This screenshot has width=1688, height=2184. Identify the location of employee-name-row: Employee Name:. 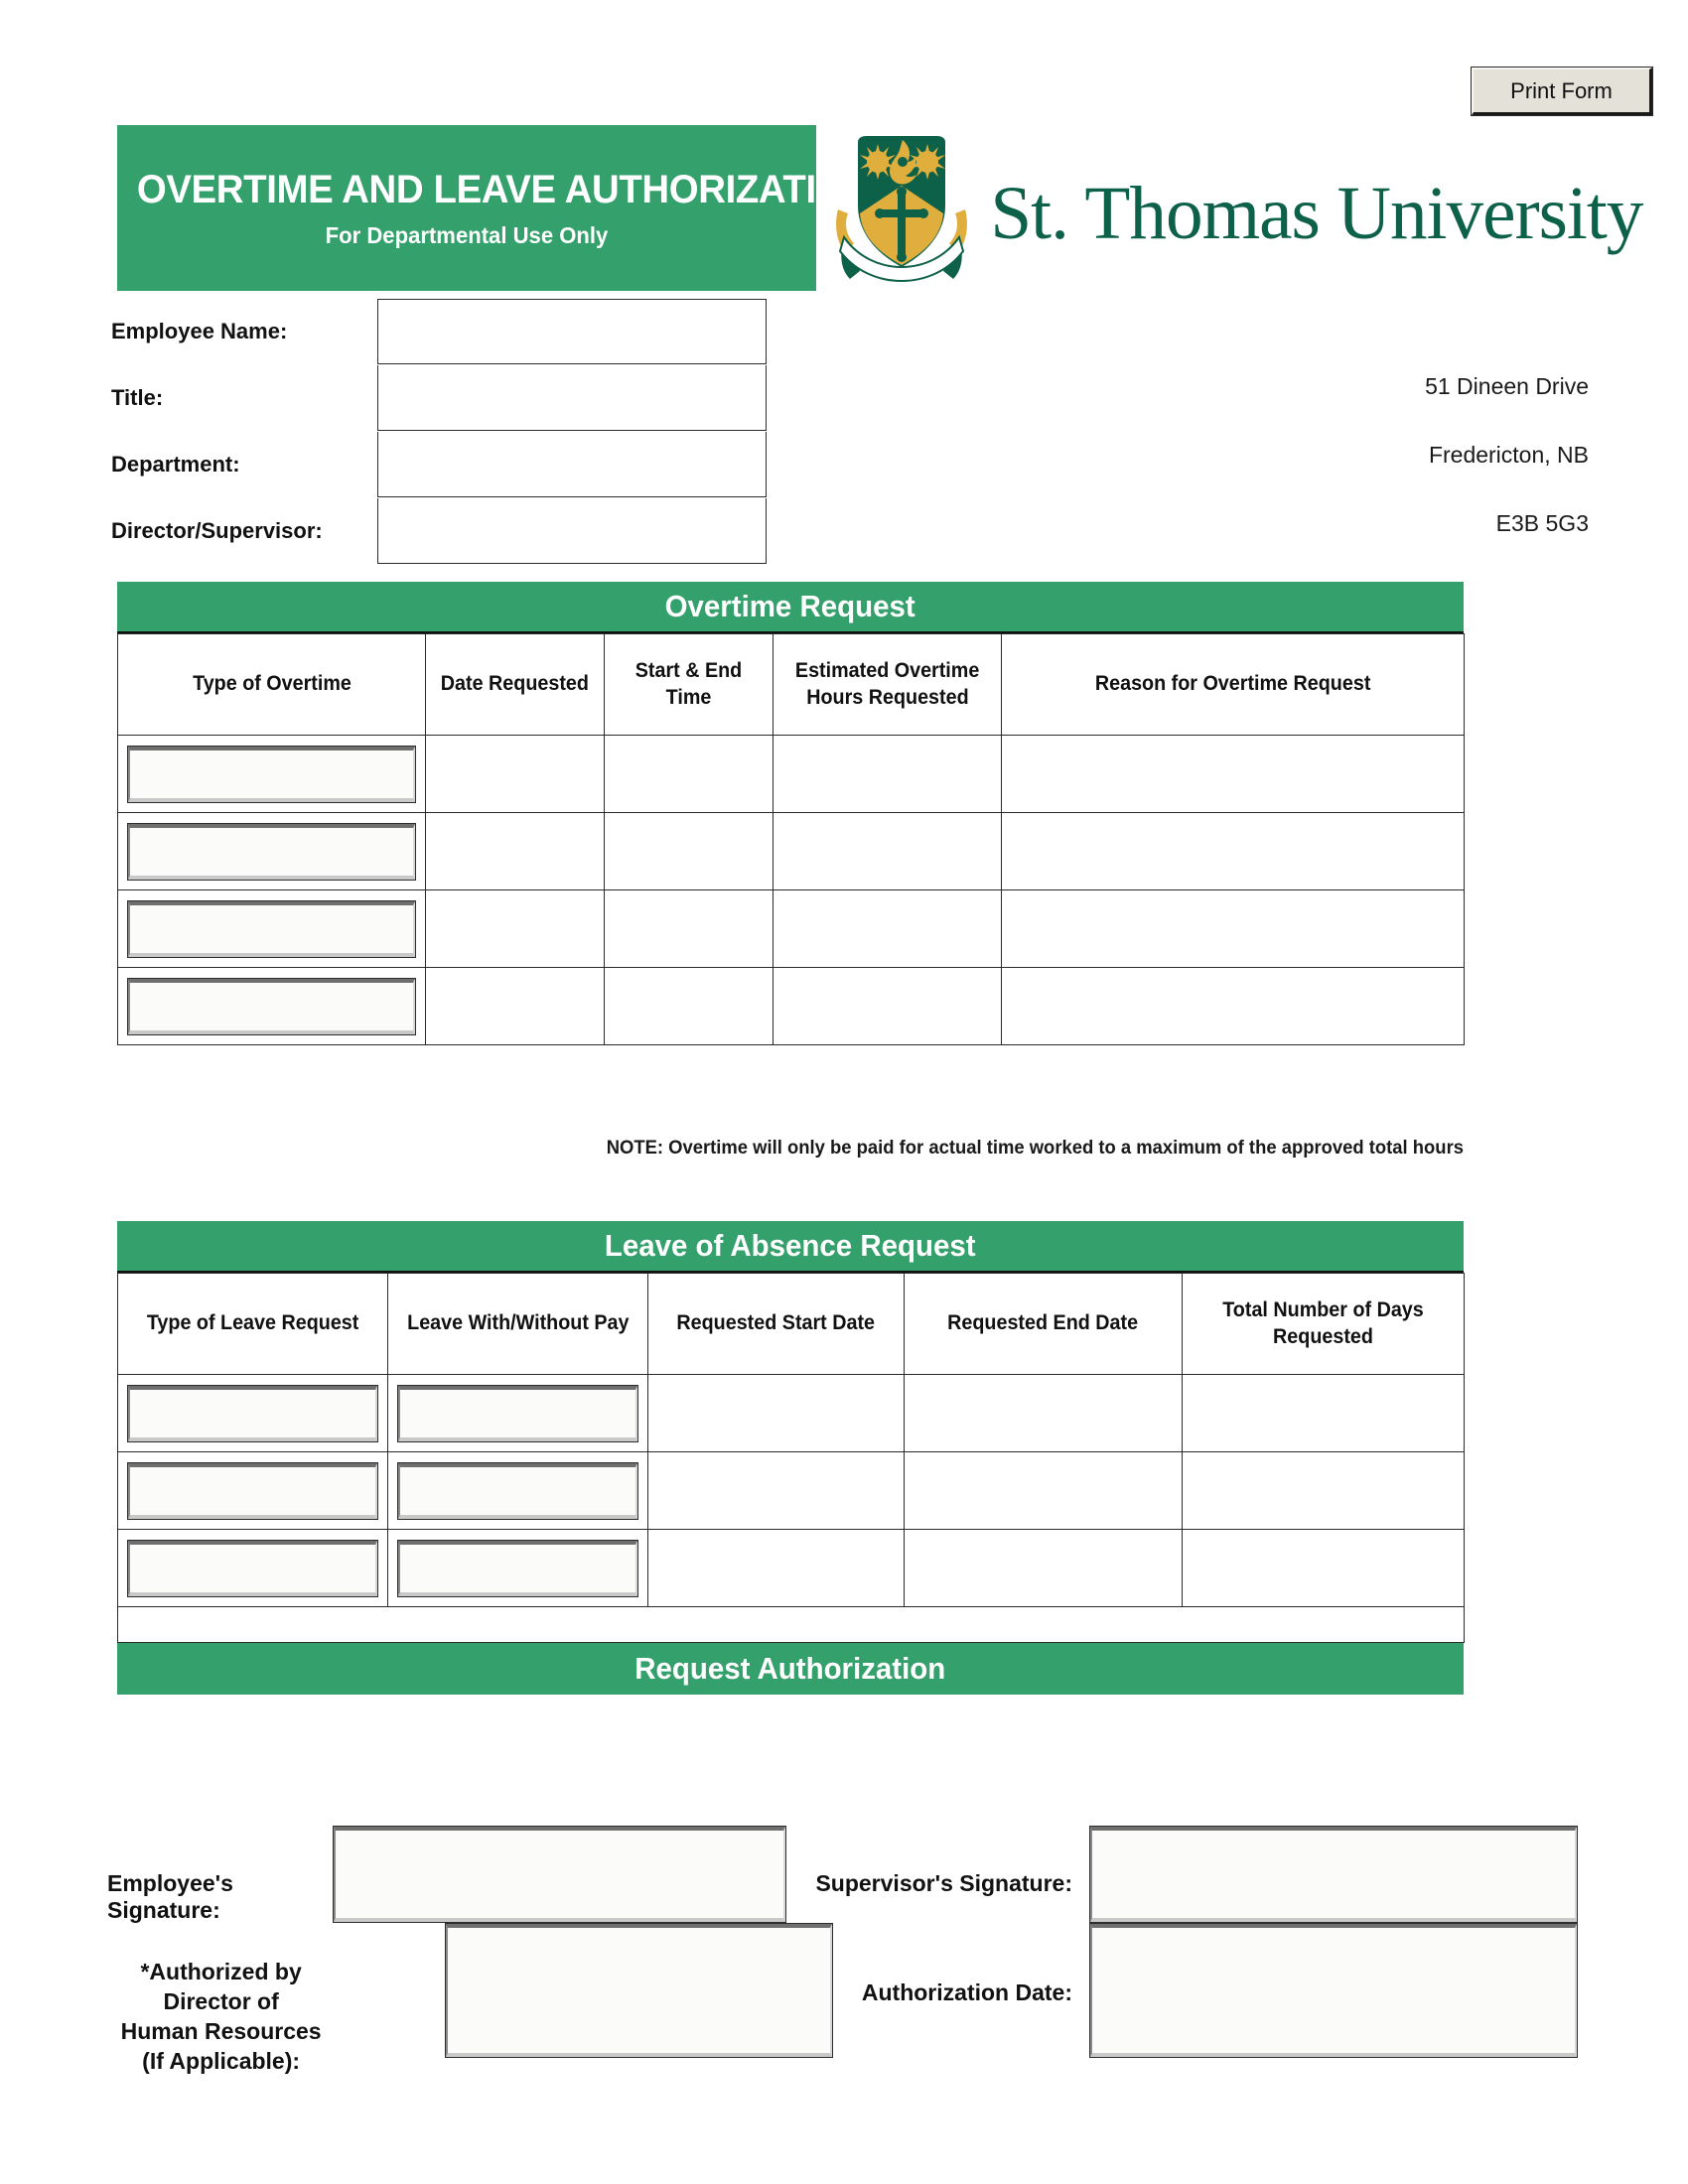
(440, 331).